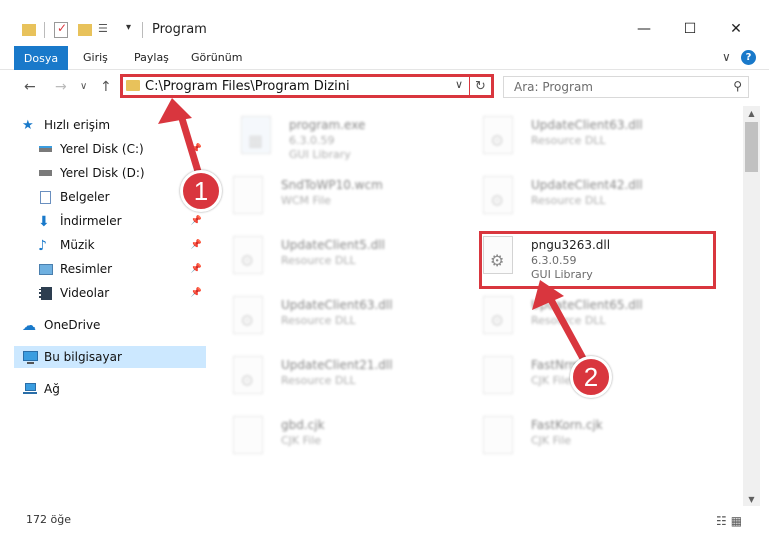 This screenshot has height=537, width=769. I want to click on tab-share: Paylaş, so click(151, 57).